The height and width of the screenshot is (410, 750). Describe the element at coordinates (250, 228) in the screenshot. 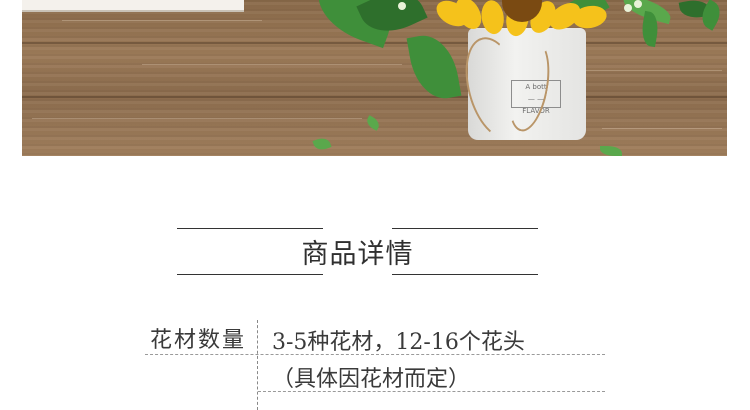

I see `heading-rule-top-left` at that location.